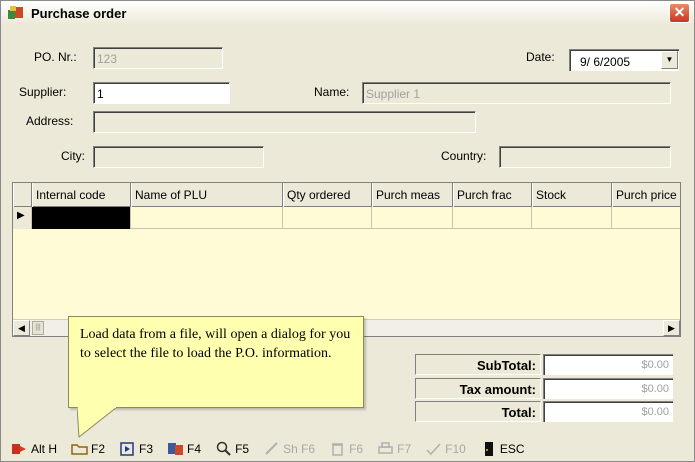 The image size is (695, 462). I want to click on total-value: $0.00, so click(608, 411).